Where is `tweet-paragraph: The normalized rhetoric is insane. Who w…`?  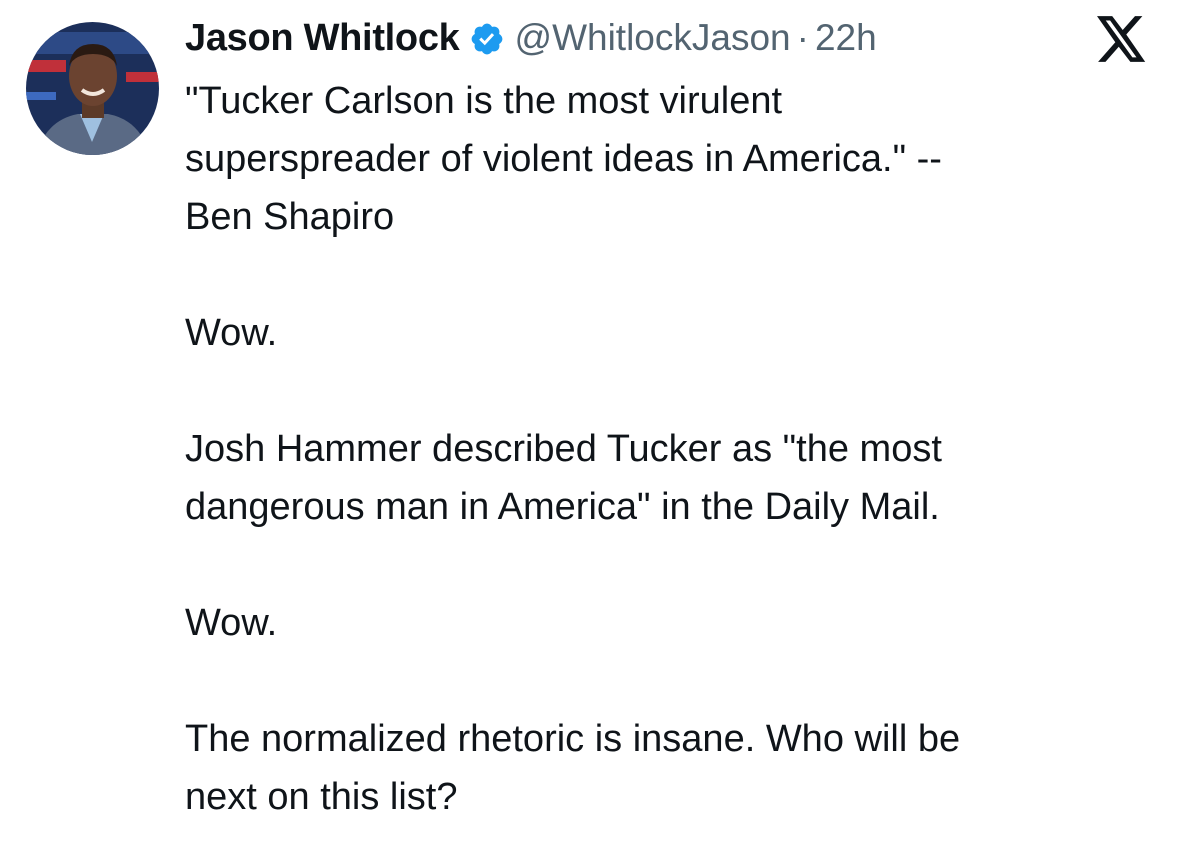 tweet-paragraph: The normalized rhetoric is insane. Who w… is located at coordinates (573, 768).